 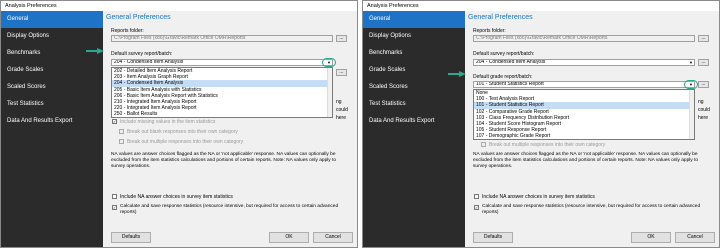 What do you see at coordinates (114, 121) in the screenshot?
I see `missing-values-checkbox: ✓` at bounding box center [114, 121].